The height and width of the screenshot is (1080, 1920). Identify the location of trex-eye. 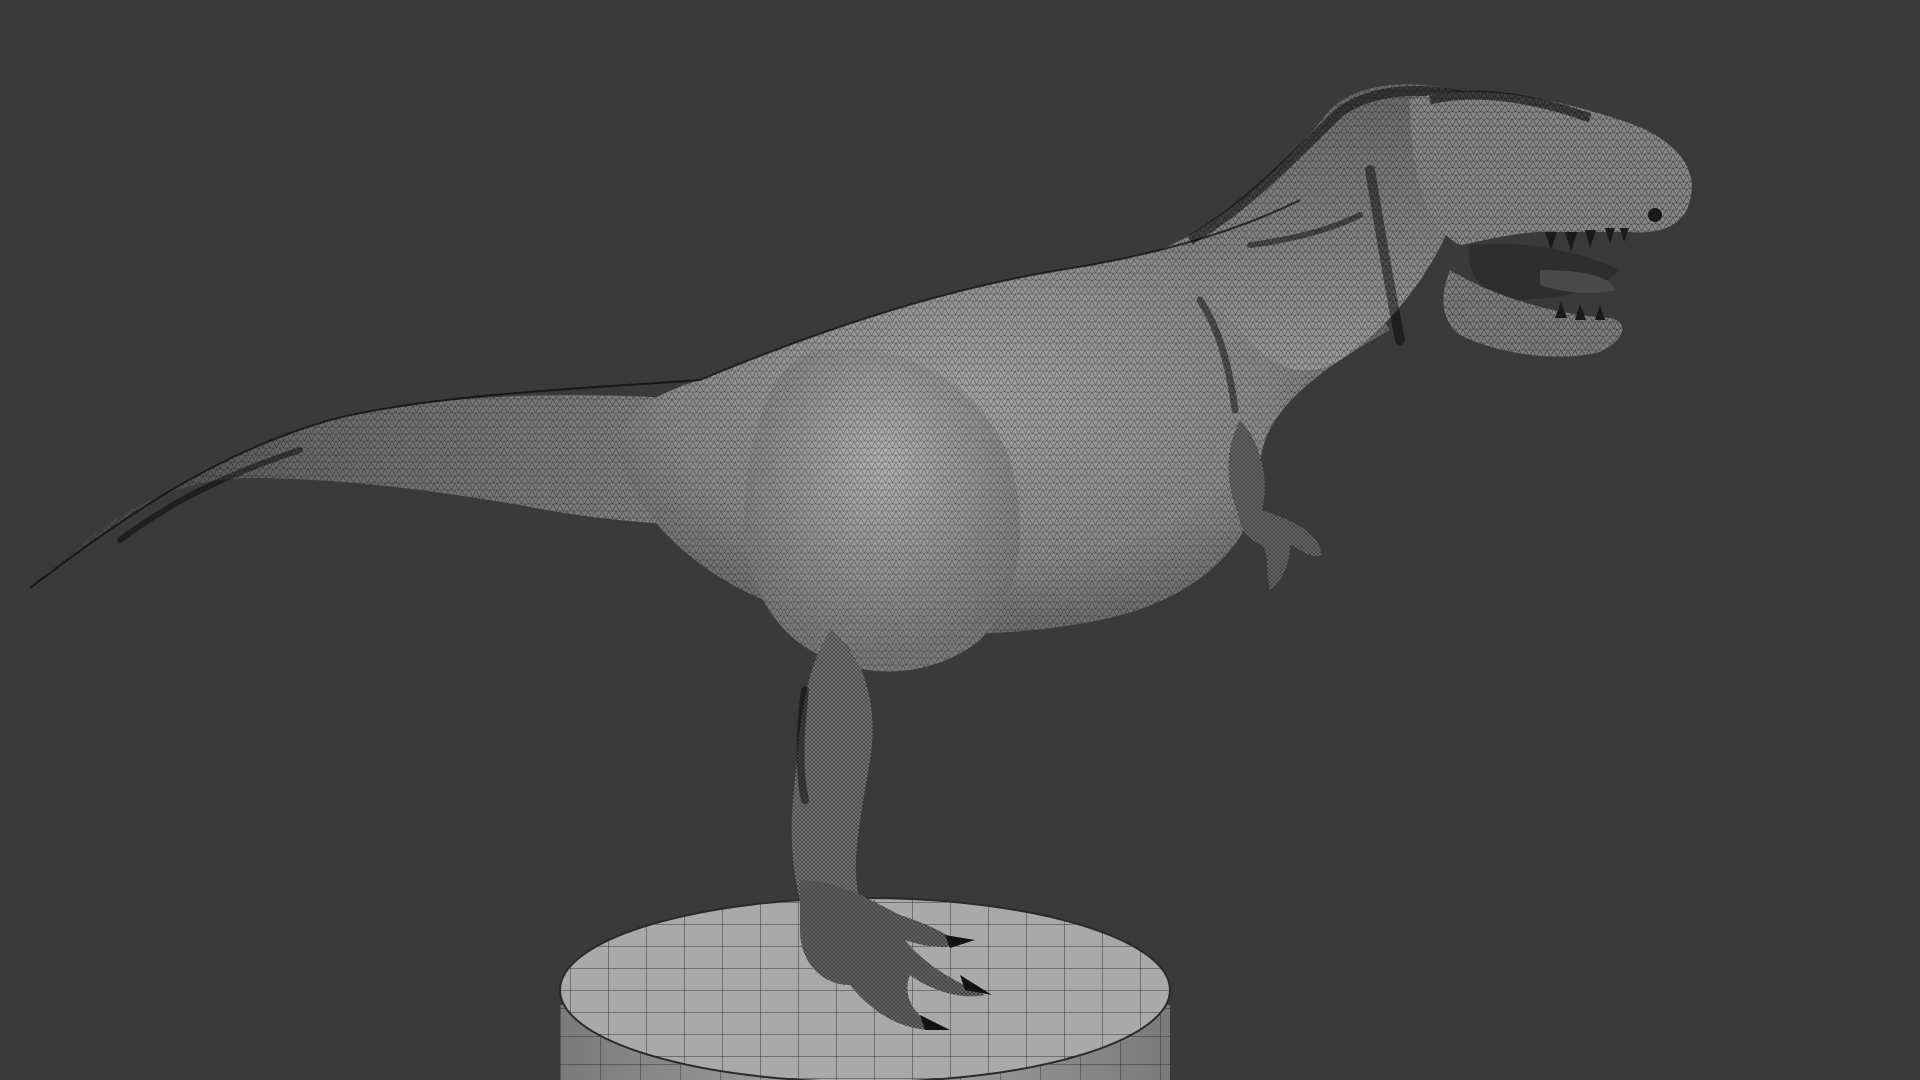
(1655, 215).